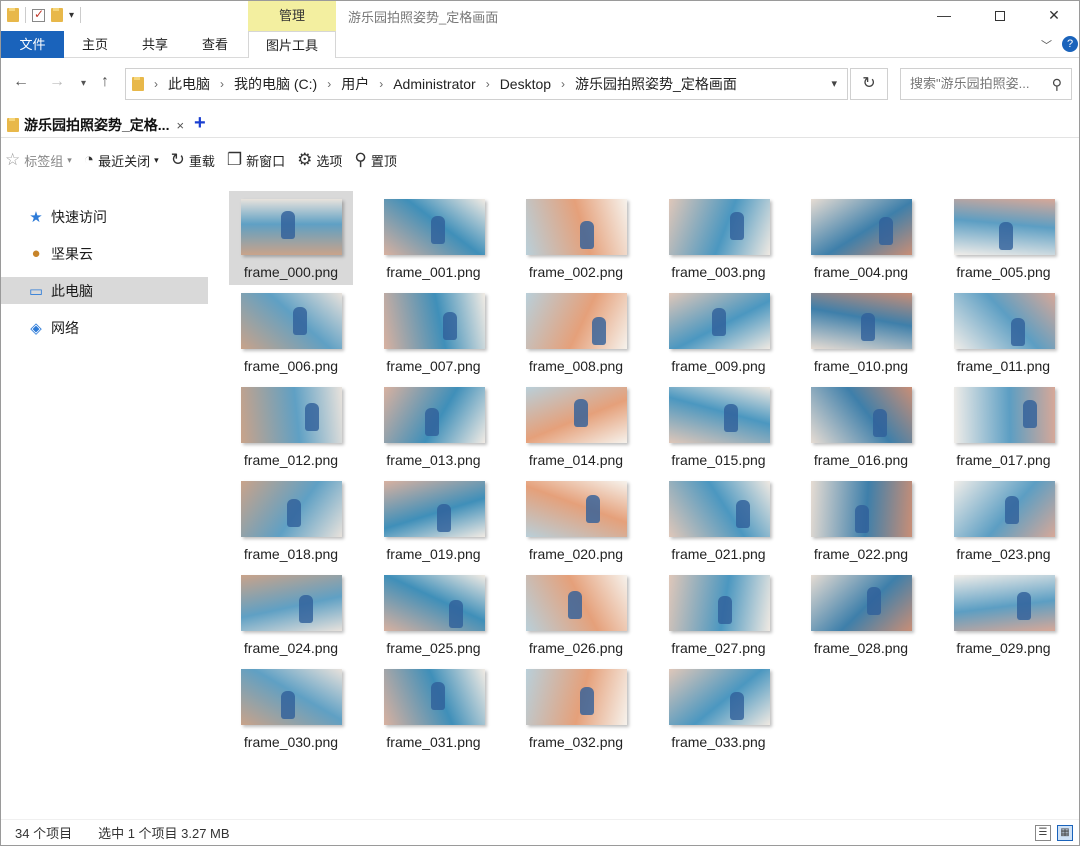 The height and width of the screenshot is (846, 1080). I want to click on address-dropdown-icon: ▾, so click(834, 83).